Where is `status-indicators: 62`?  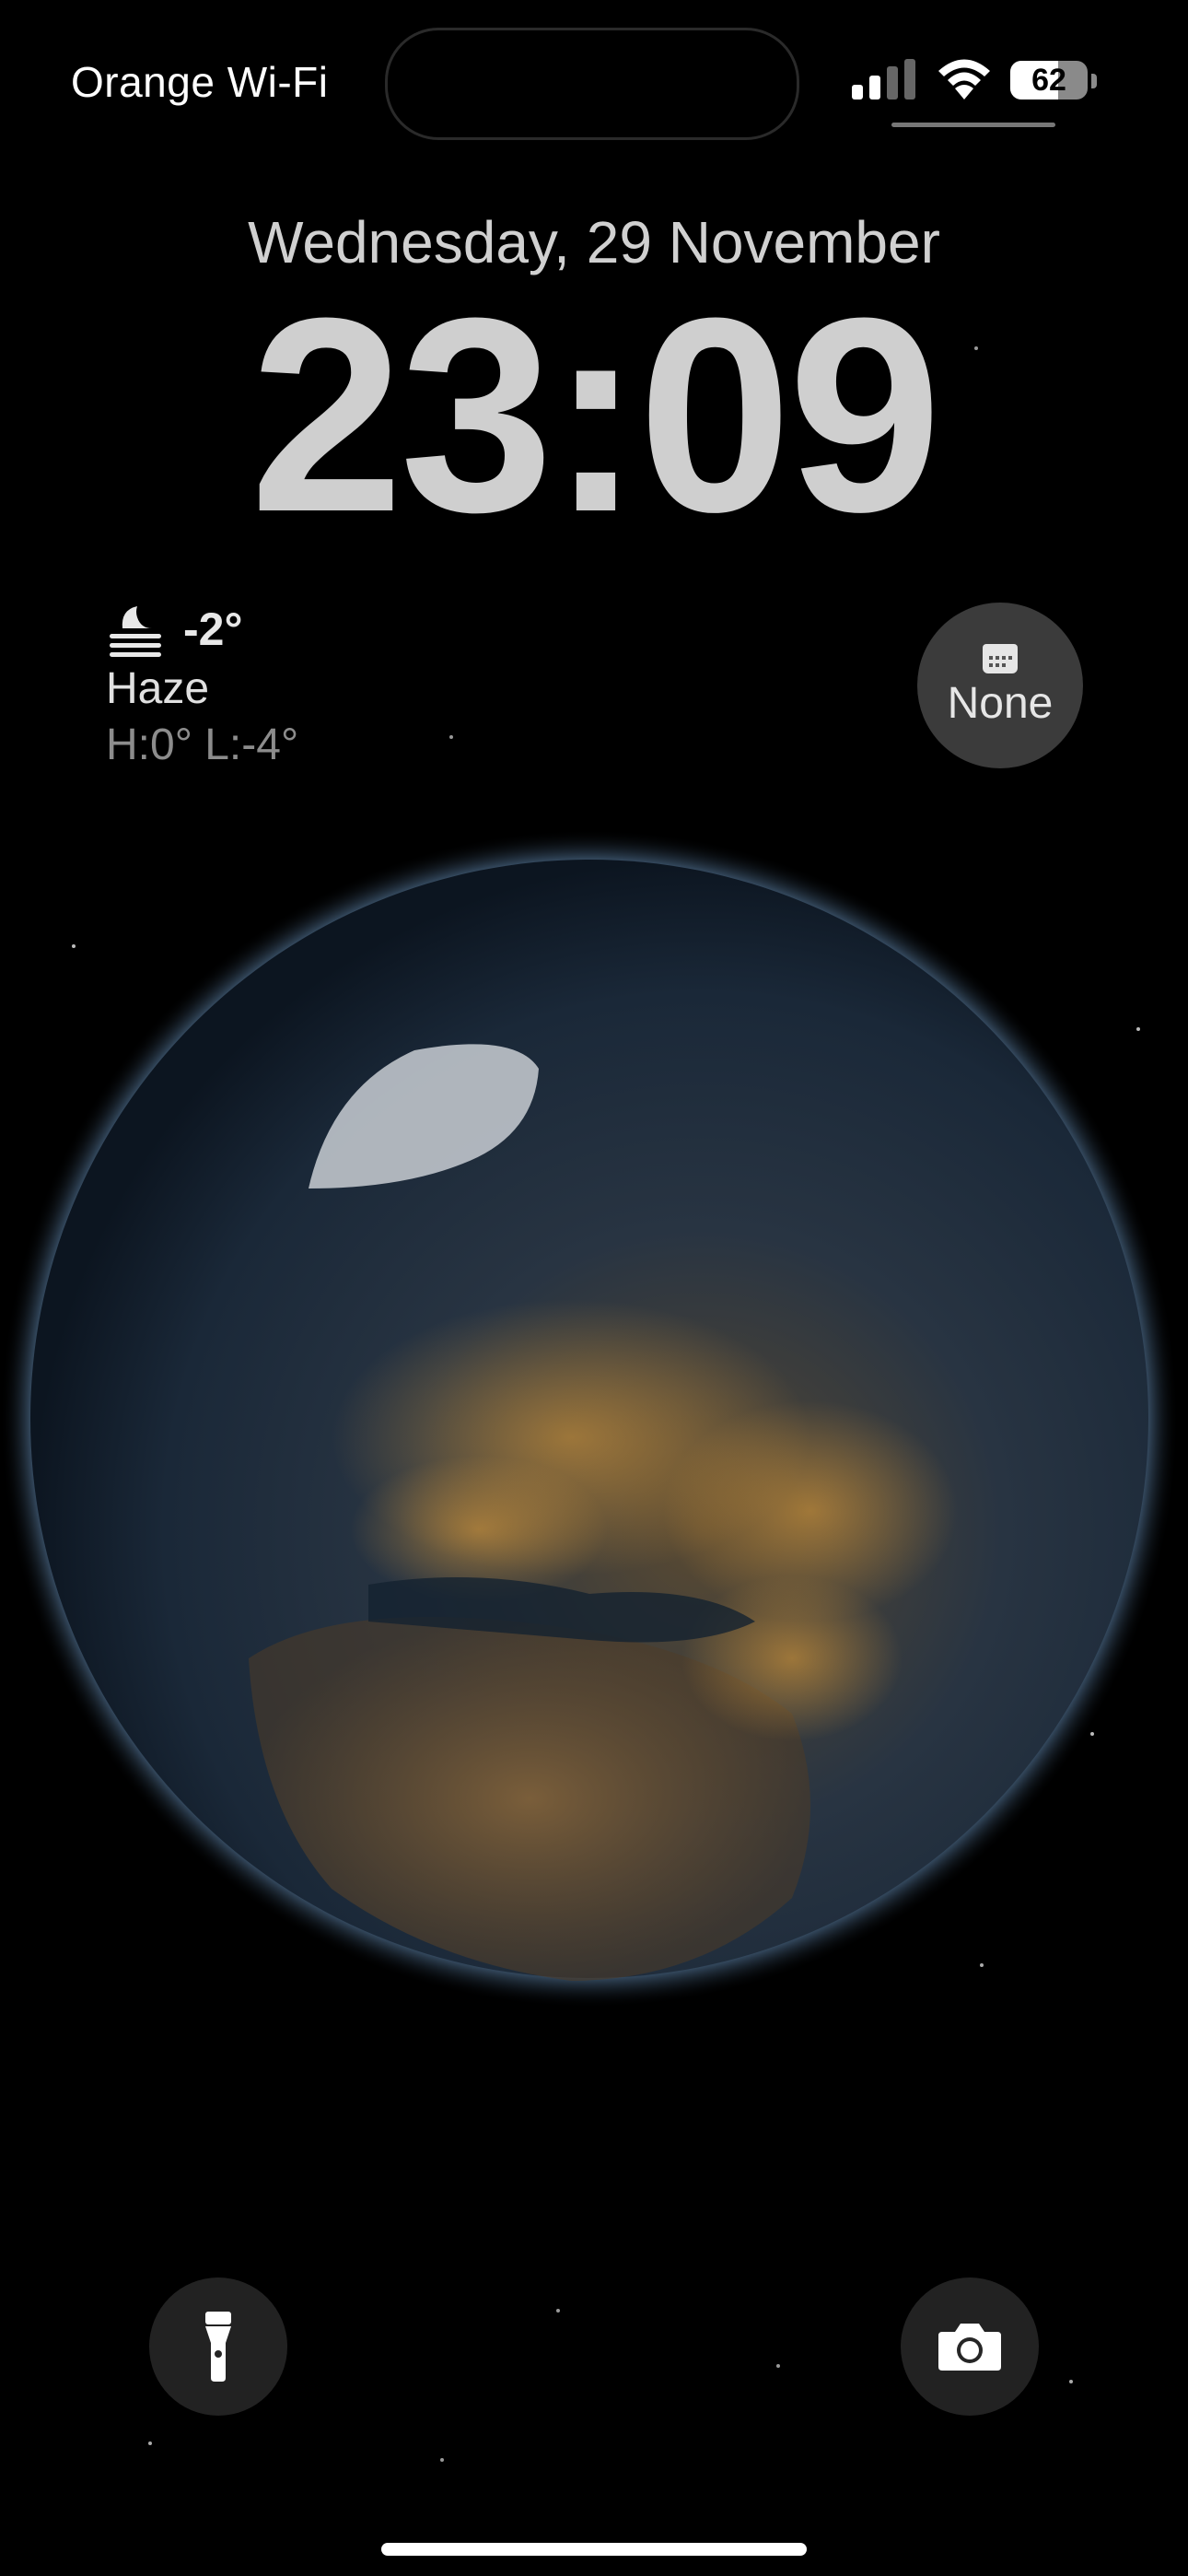
status-indicators: 62 is located at coordinates (979, 81).